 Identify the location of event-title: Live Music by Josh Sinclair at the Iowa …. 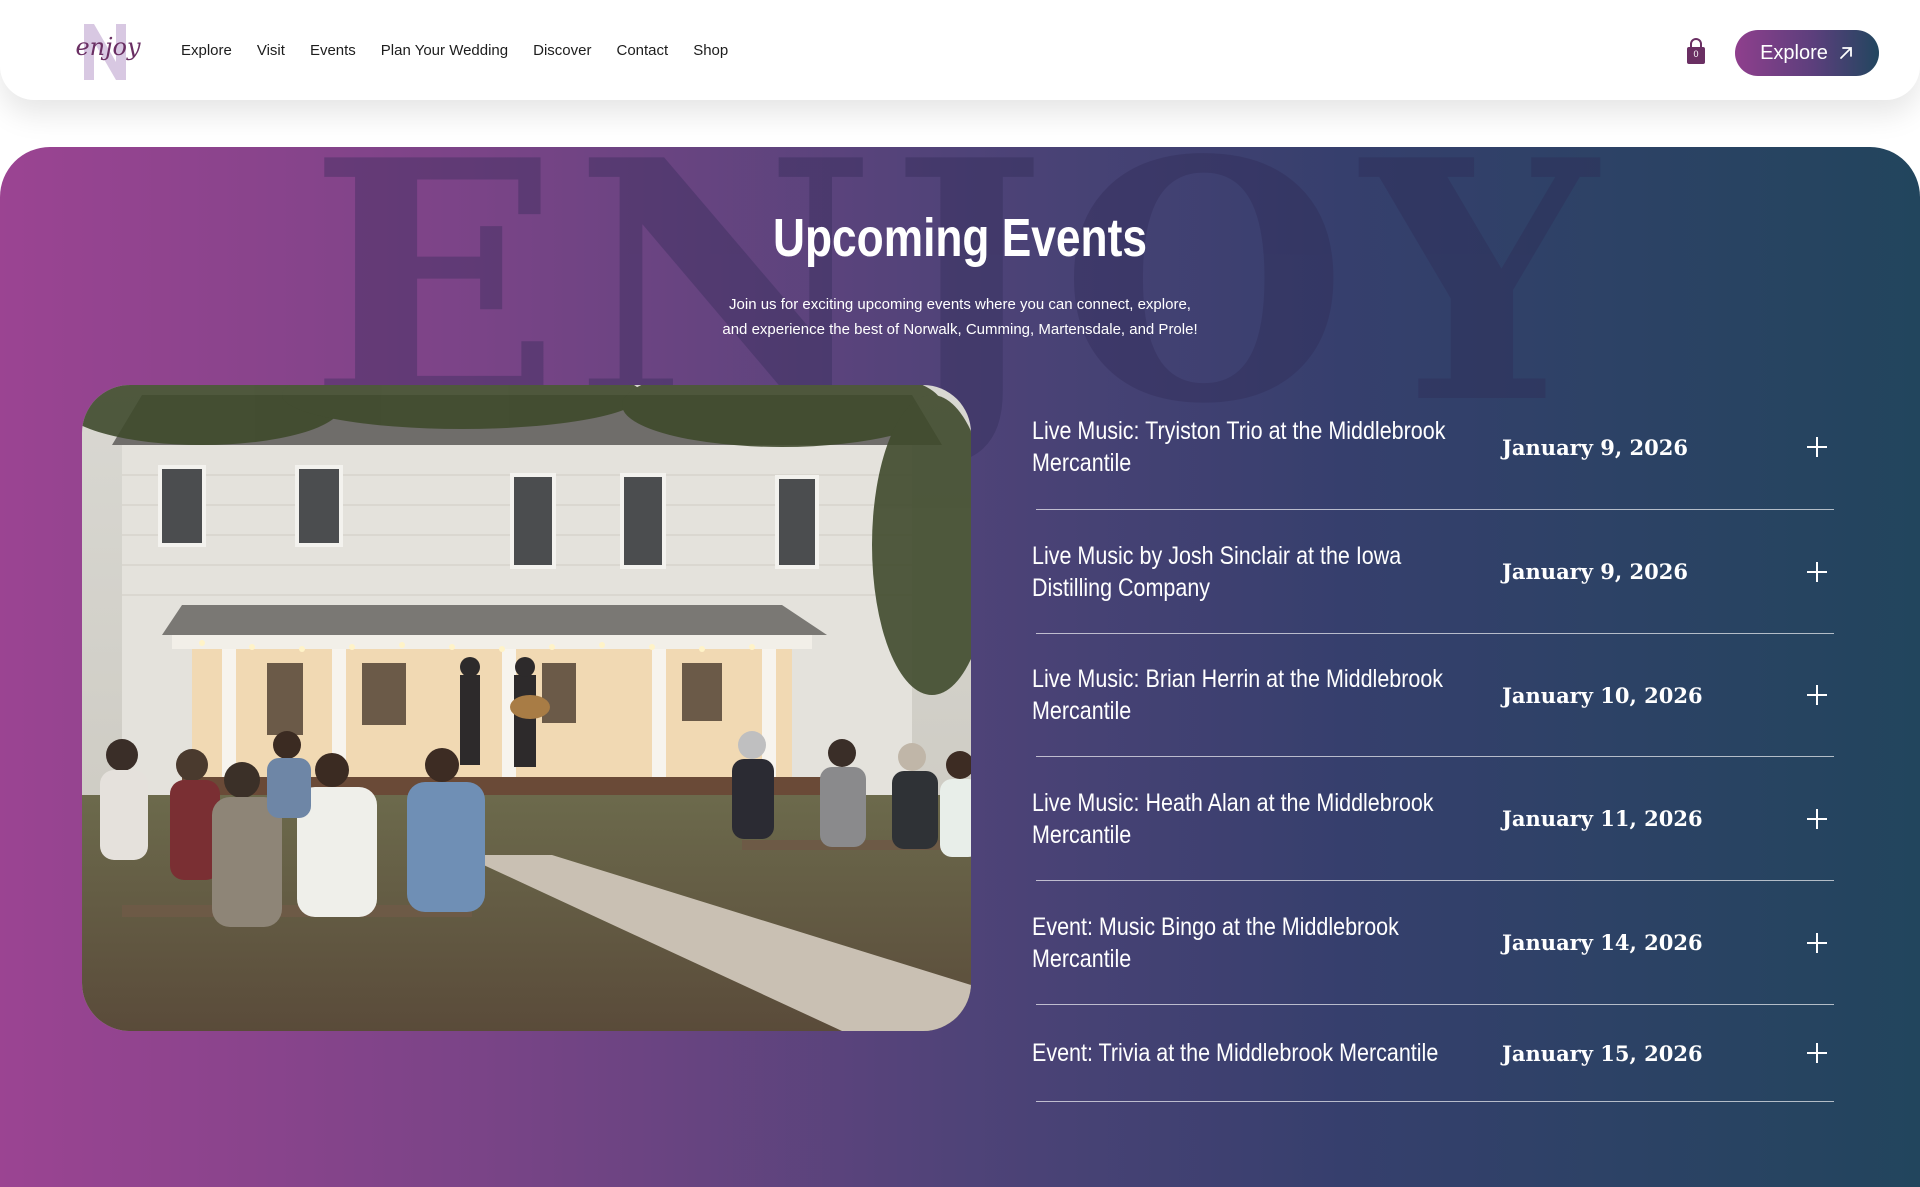
(1217, 571).